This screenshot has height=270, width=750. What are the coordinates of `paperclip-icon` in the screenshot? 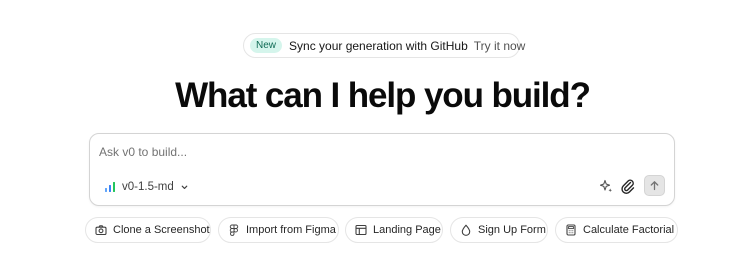 It's located at (628, 186).